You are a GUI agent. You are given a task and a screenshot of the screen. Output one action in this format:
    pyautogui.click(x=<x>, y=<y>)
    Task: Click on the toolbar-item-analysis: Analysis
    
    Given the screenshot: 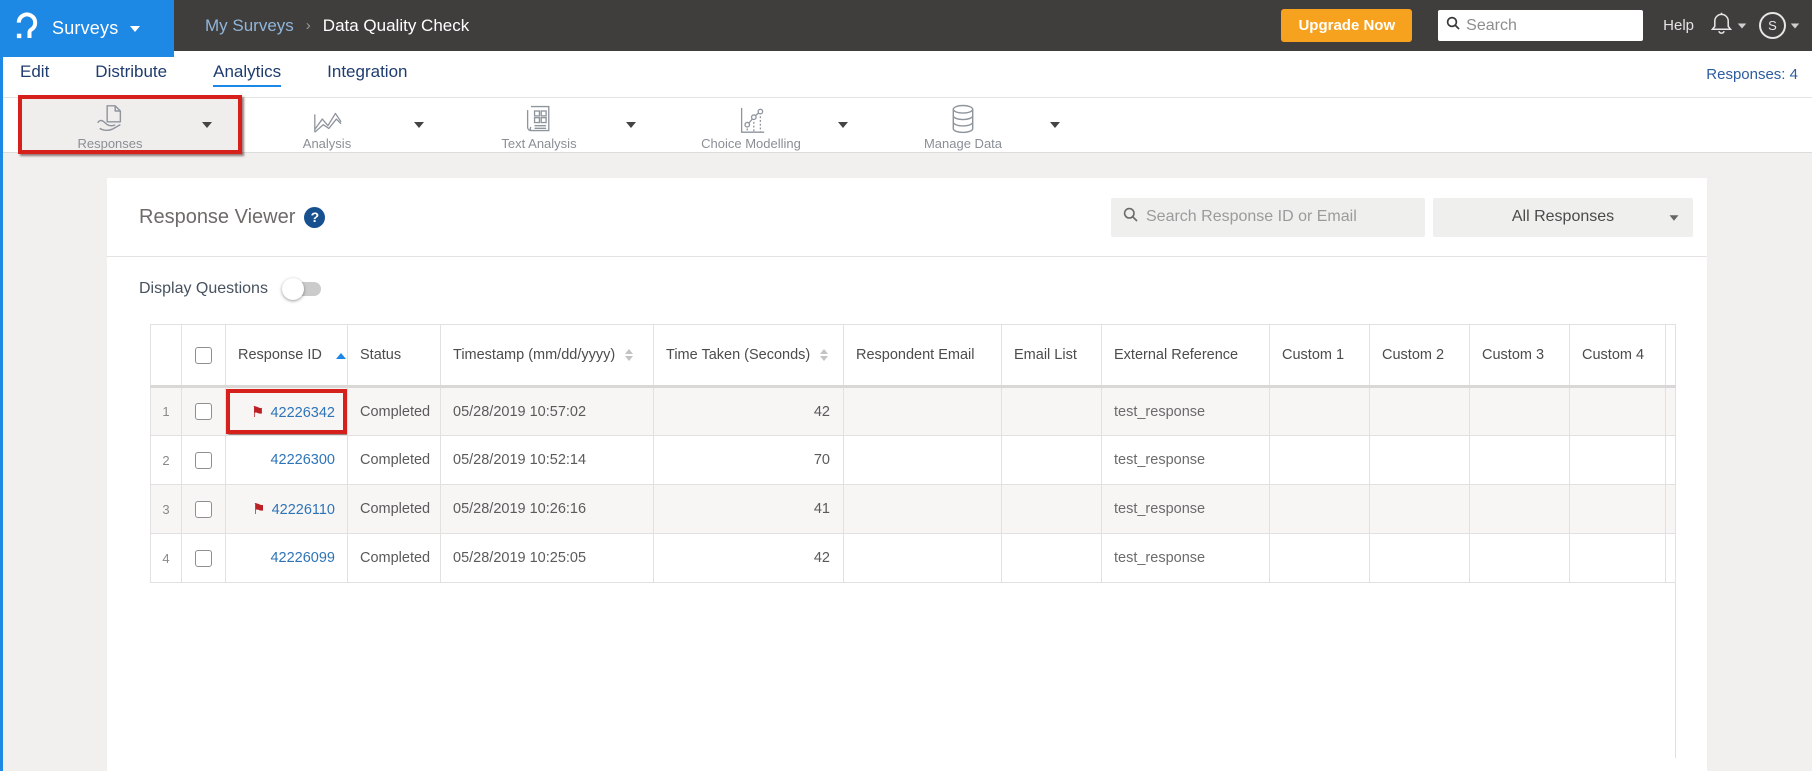 What is the action you would take?
    pyautogui.click(x=346, y=125)
    